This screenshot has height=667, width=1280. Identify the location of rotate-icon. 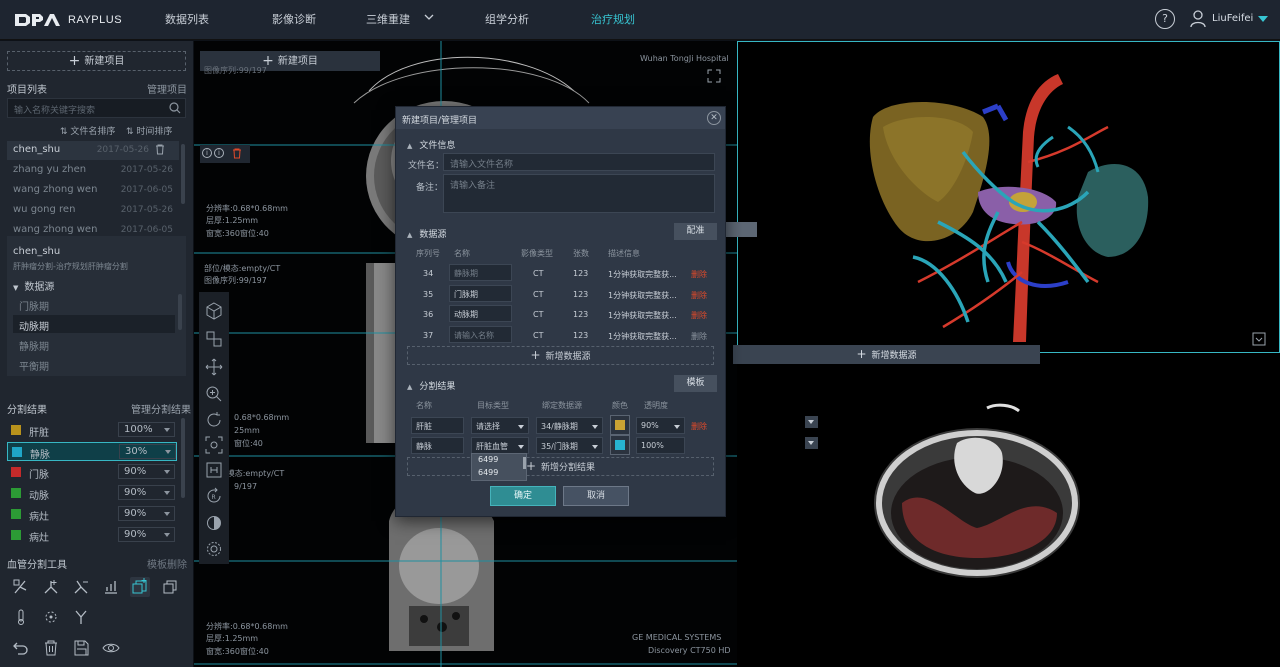
(214, 420).